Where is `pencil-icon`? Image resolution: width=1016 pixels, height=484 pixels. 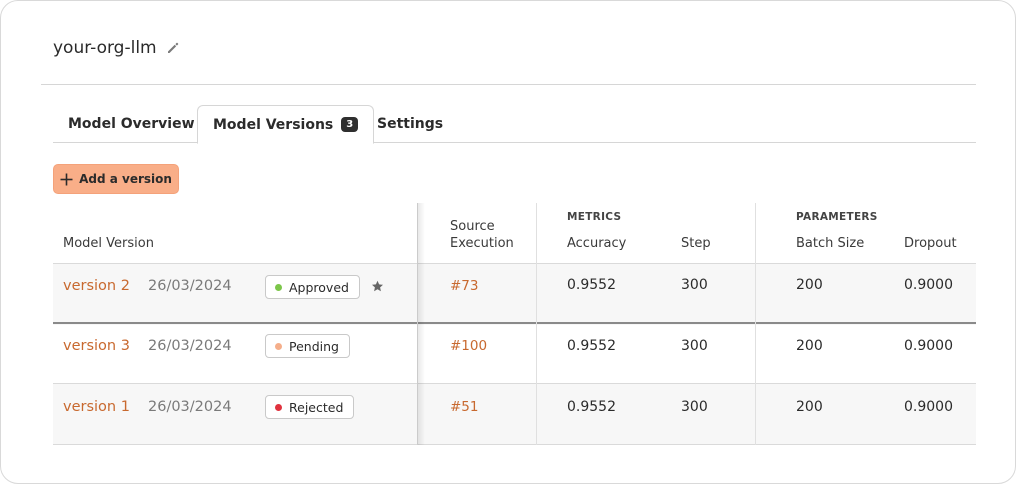
pencil-icon is located at coordinates (173, 48).